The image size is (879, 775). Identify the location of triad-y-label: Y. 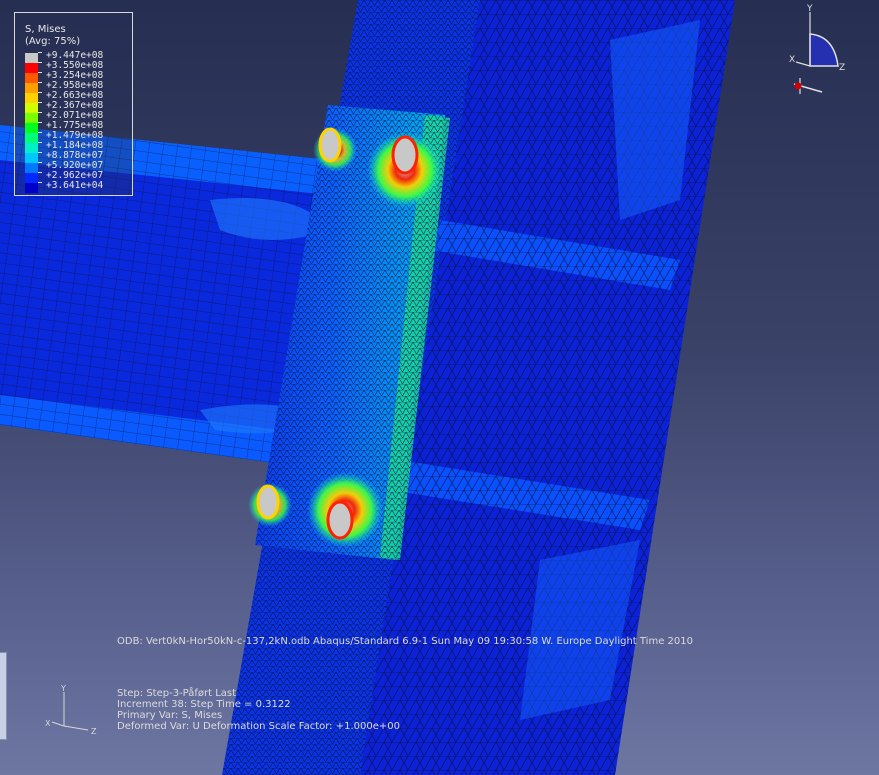
(809, 9).